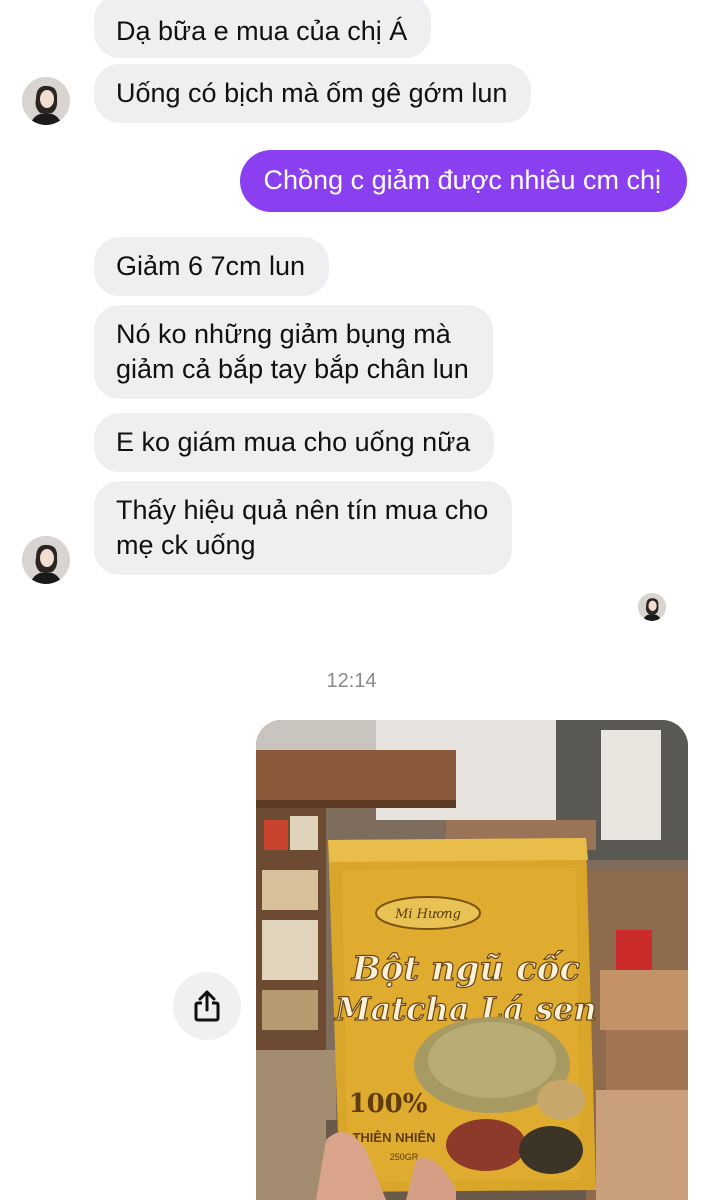  I want to click on product-badge: 100%, so click(388, 1104).